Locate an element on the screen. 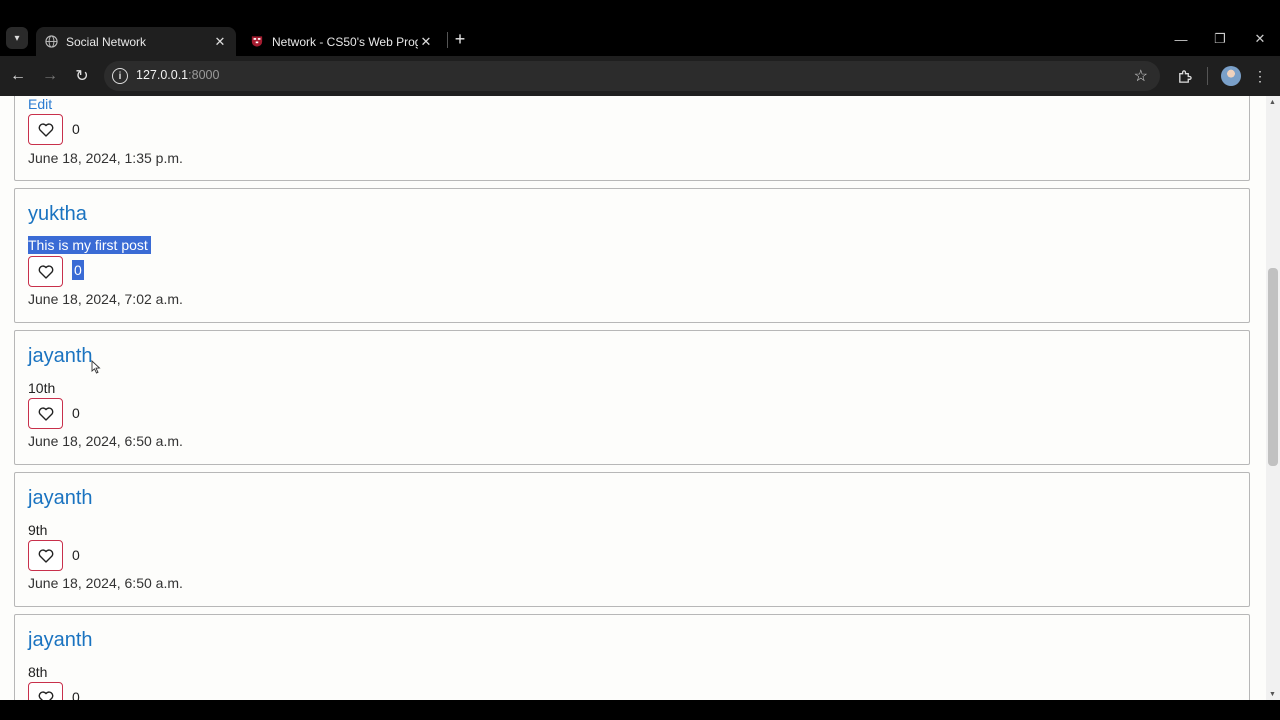  bottom-bar is located at coordinates (640, 710).